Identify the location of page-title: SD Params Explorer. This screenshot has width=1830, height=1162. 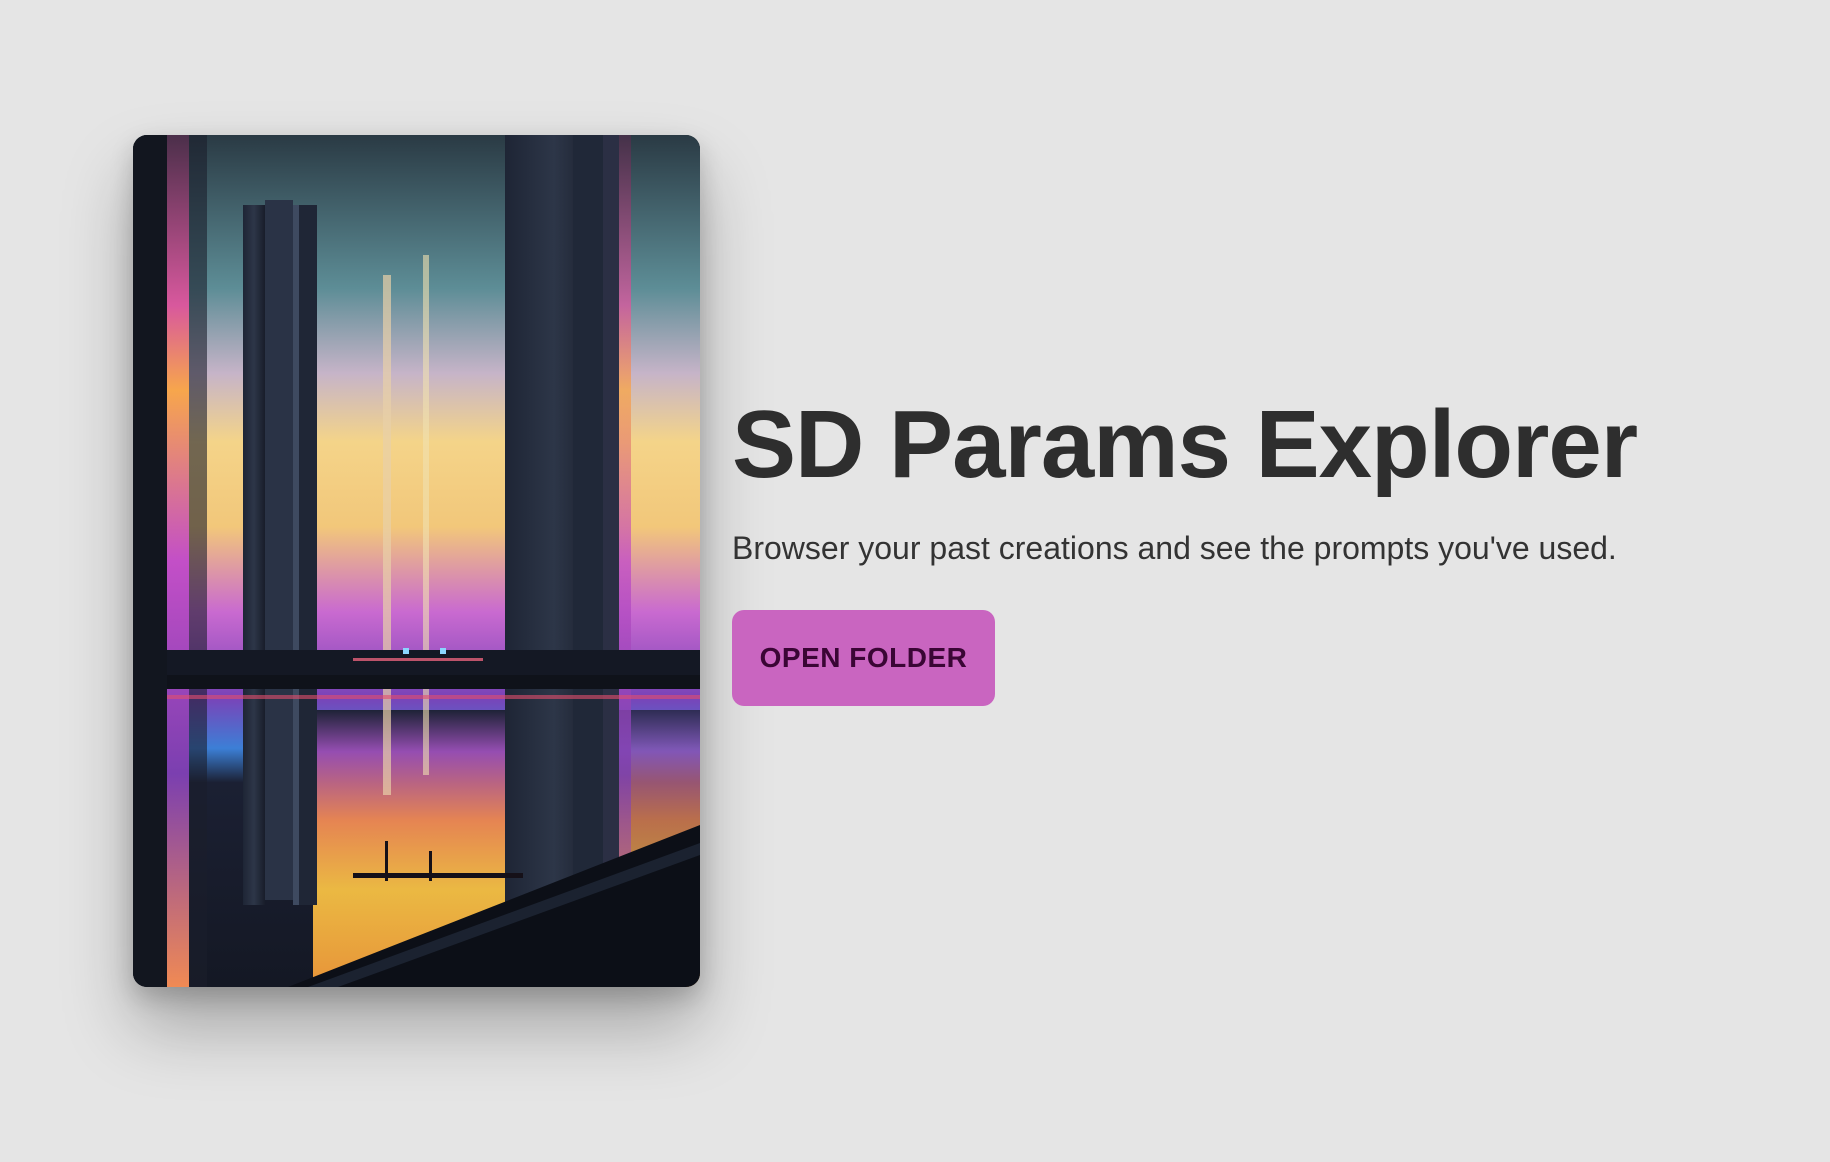
(1185, 444).